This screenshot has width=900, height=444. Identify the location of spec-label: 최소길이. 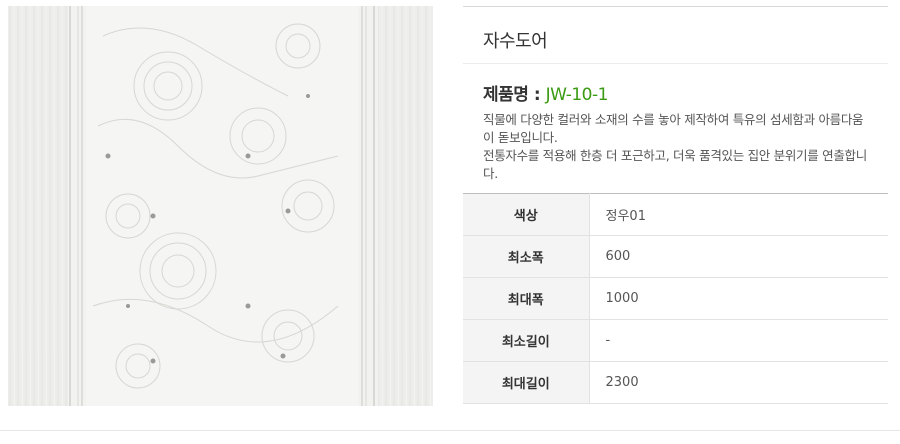
(526, 340).